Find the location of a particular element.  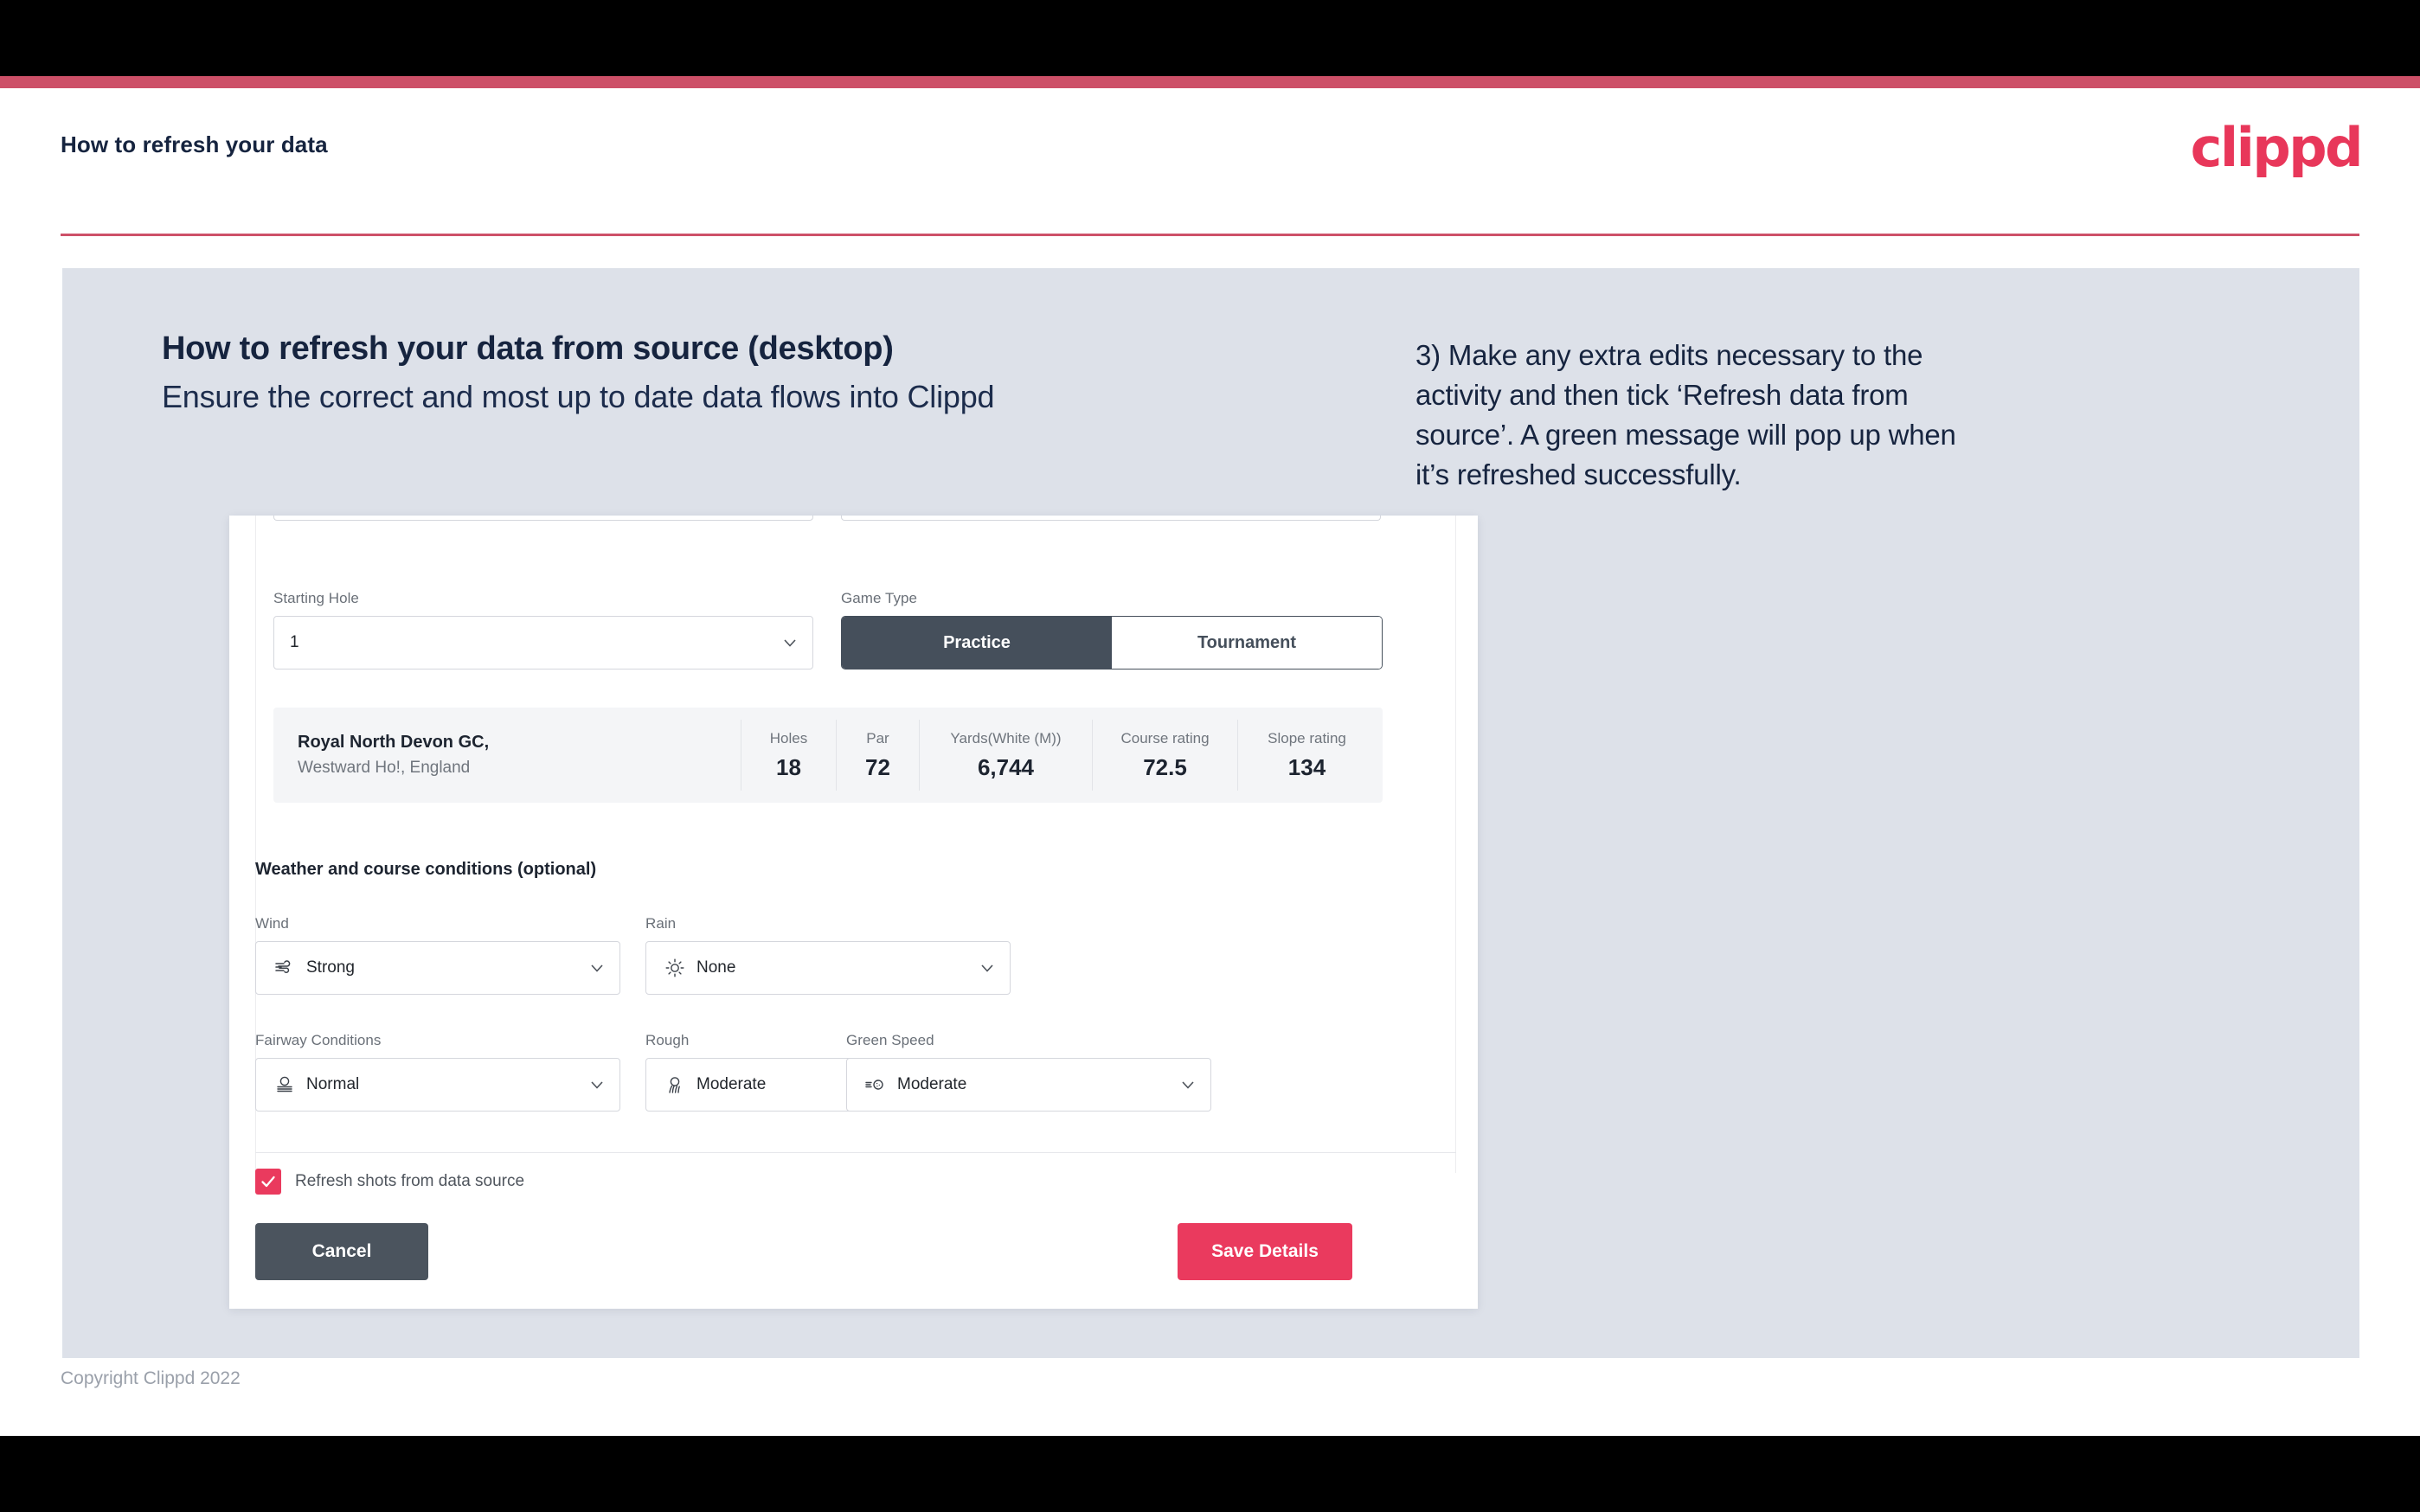

rain-select: None is located at coordinates (828, 968).